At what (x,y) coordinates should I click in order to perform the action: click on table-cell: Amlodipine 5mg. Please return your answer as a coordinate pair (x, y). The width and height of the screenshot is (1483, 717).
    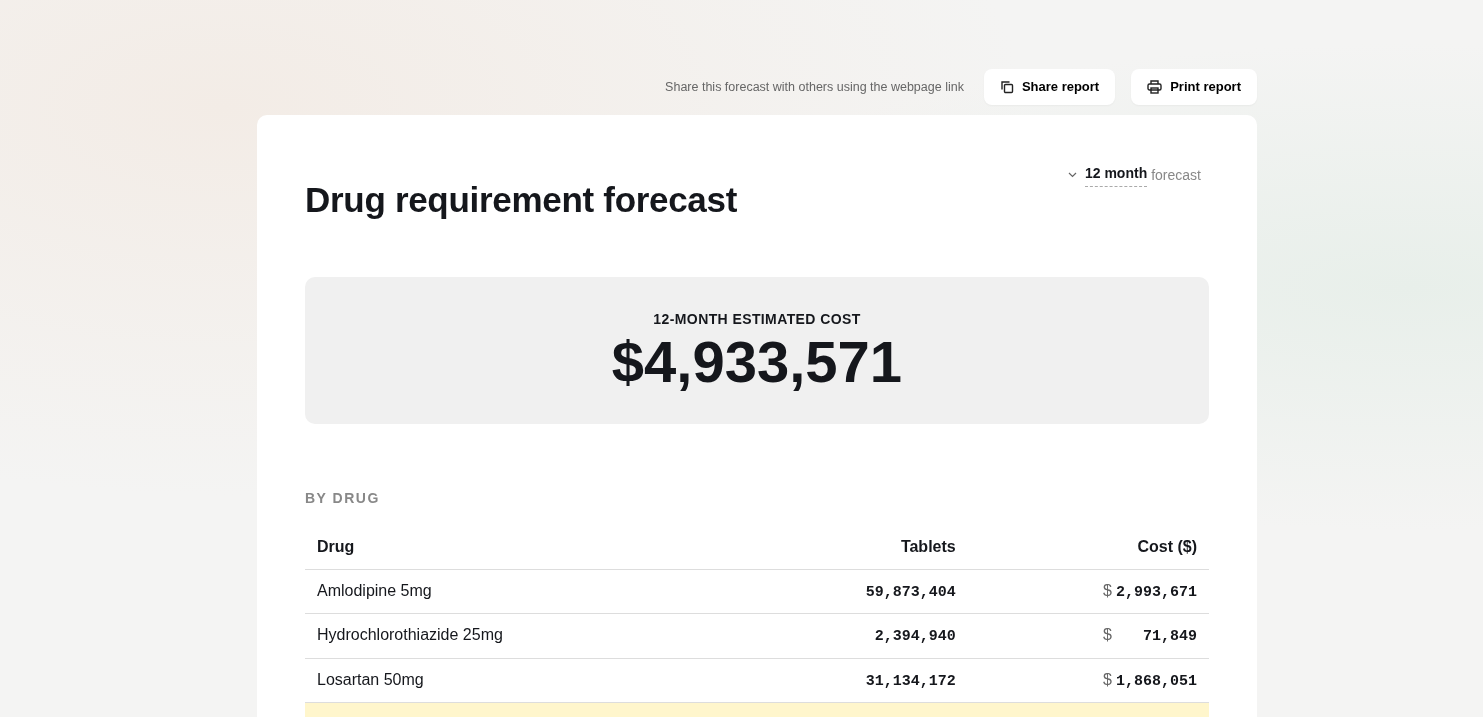
    Looking at the image, I should click on (520, 591).